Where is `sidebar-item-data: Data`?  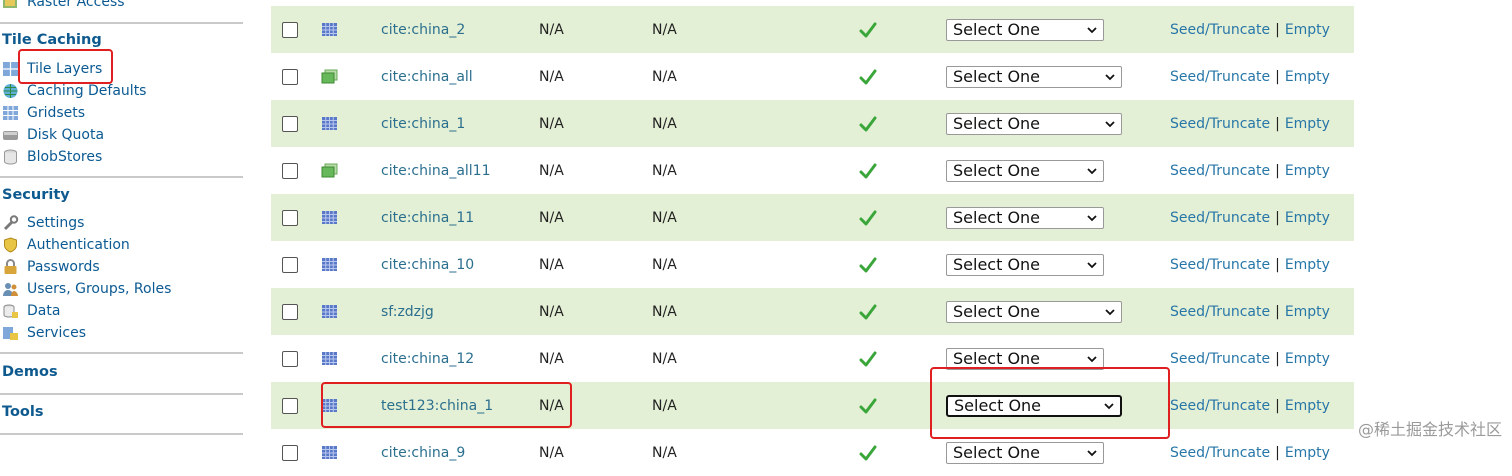
sidebar-item-data: Data is located at coordinates (31, 311).